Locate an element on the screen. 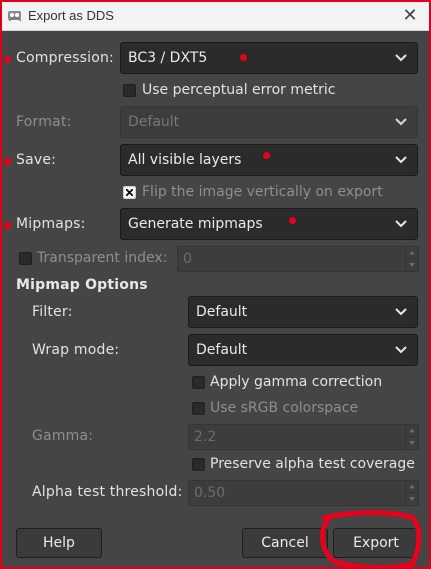 The width and height of the screenshot is (431, 569). format-label: Format: is located at coordinates (44, 122).